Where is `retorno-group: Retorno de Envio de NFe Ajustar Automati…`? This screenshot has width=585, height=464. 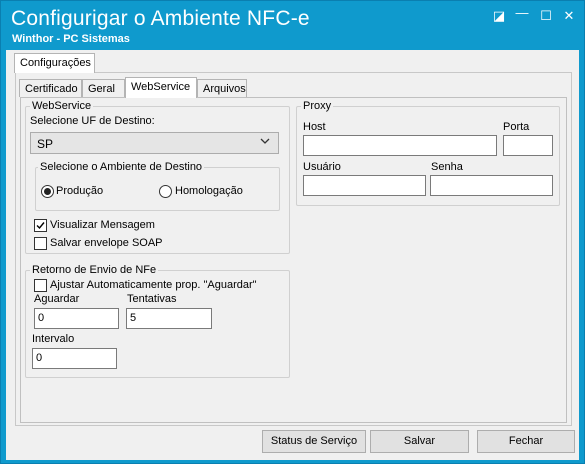
retorno-group: Retorno de Envio de NFe Ajustar Automati… is located at coordinates (157, 321).